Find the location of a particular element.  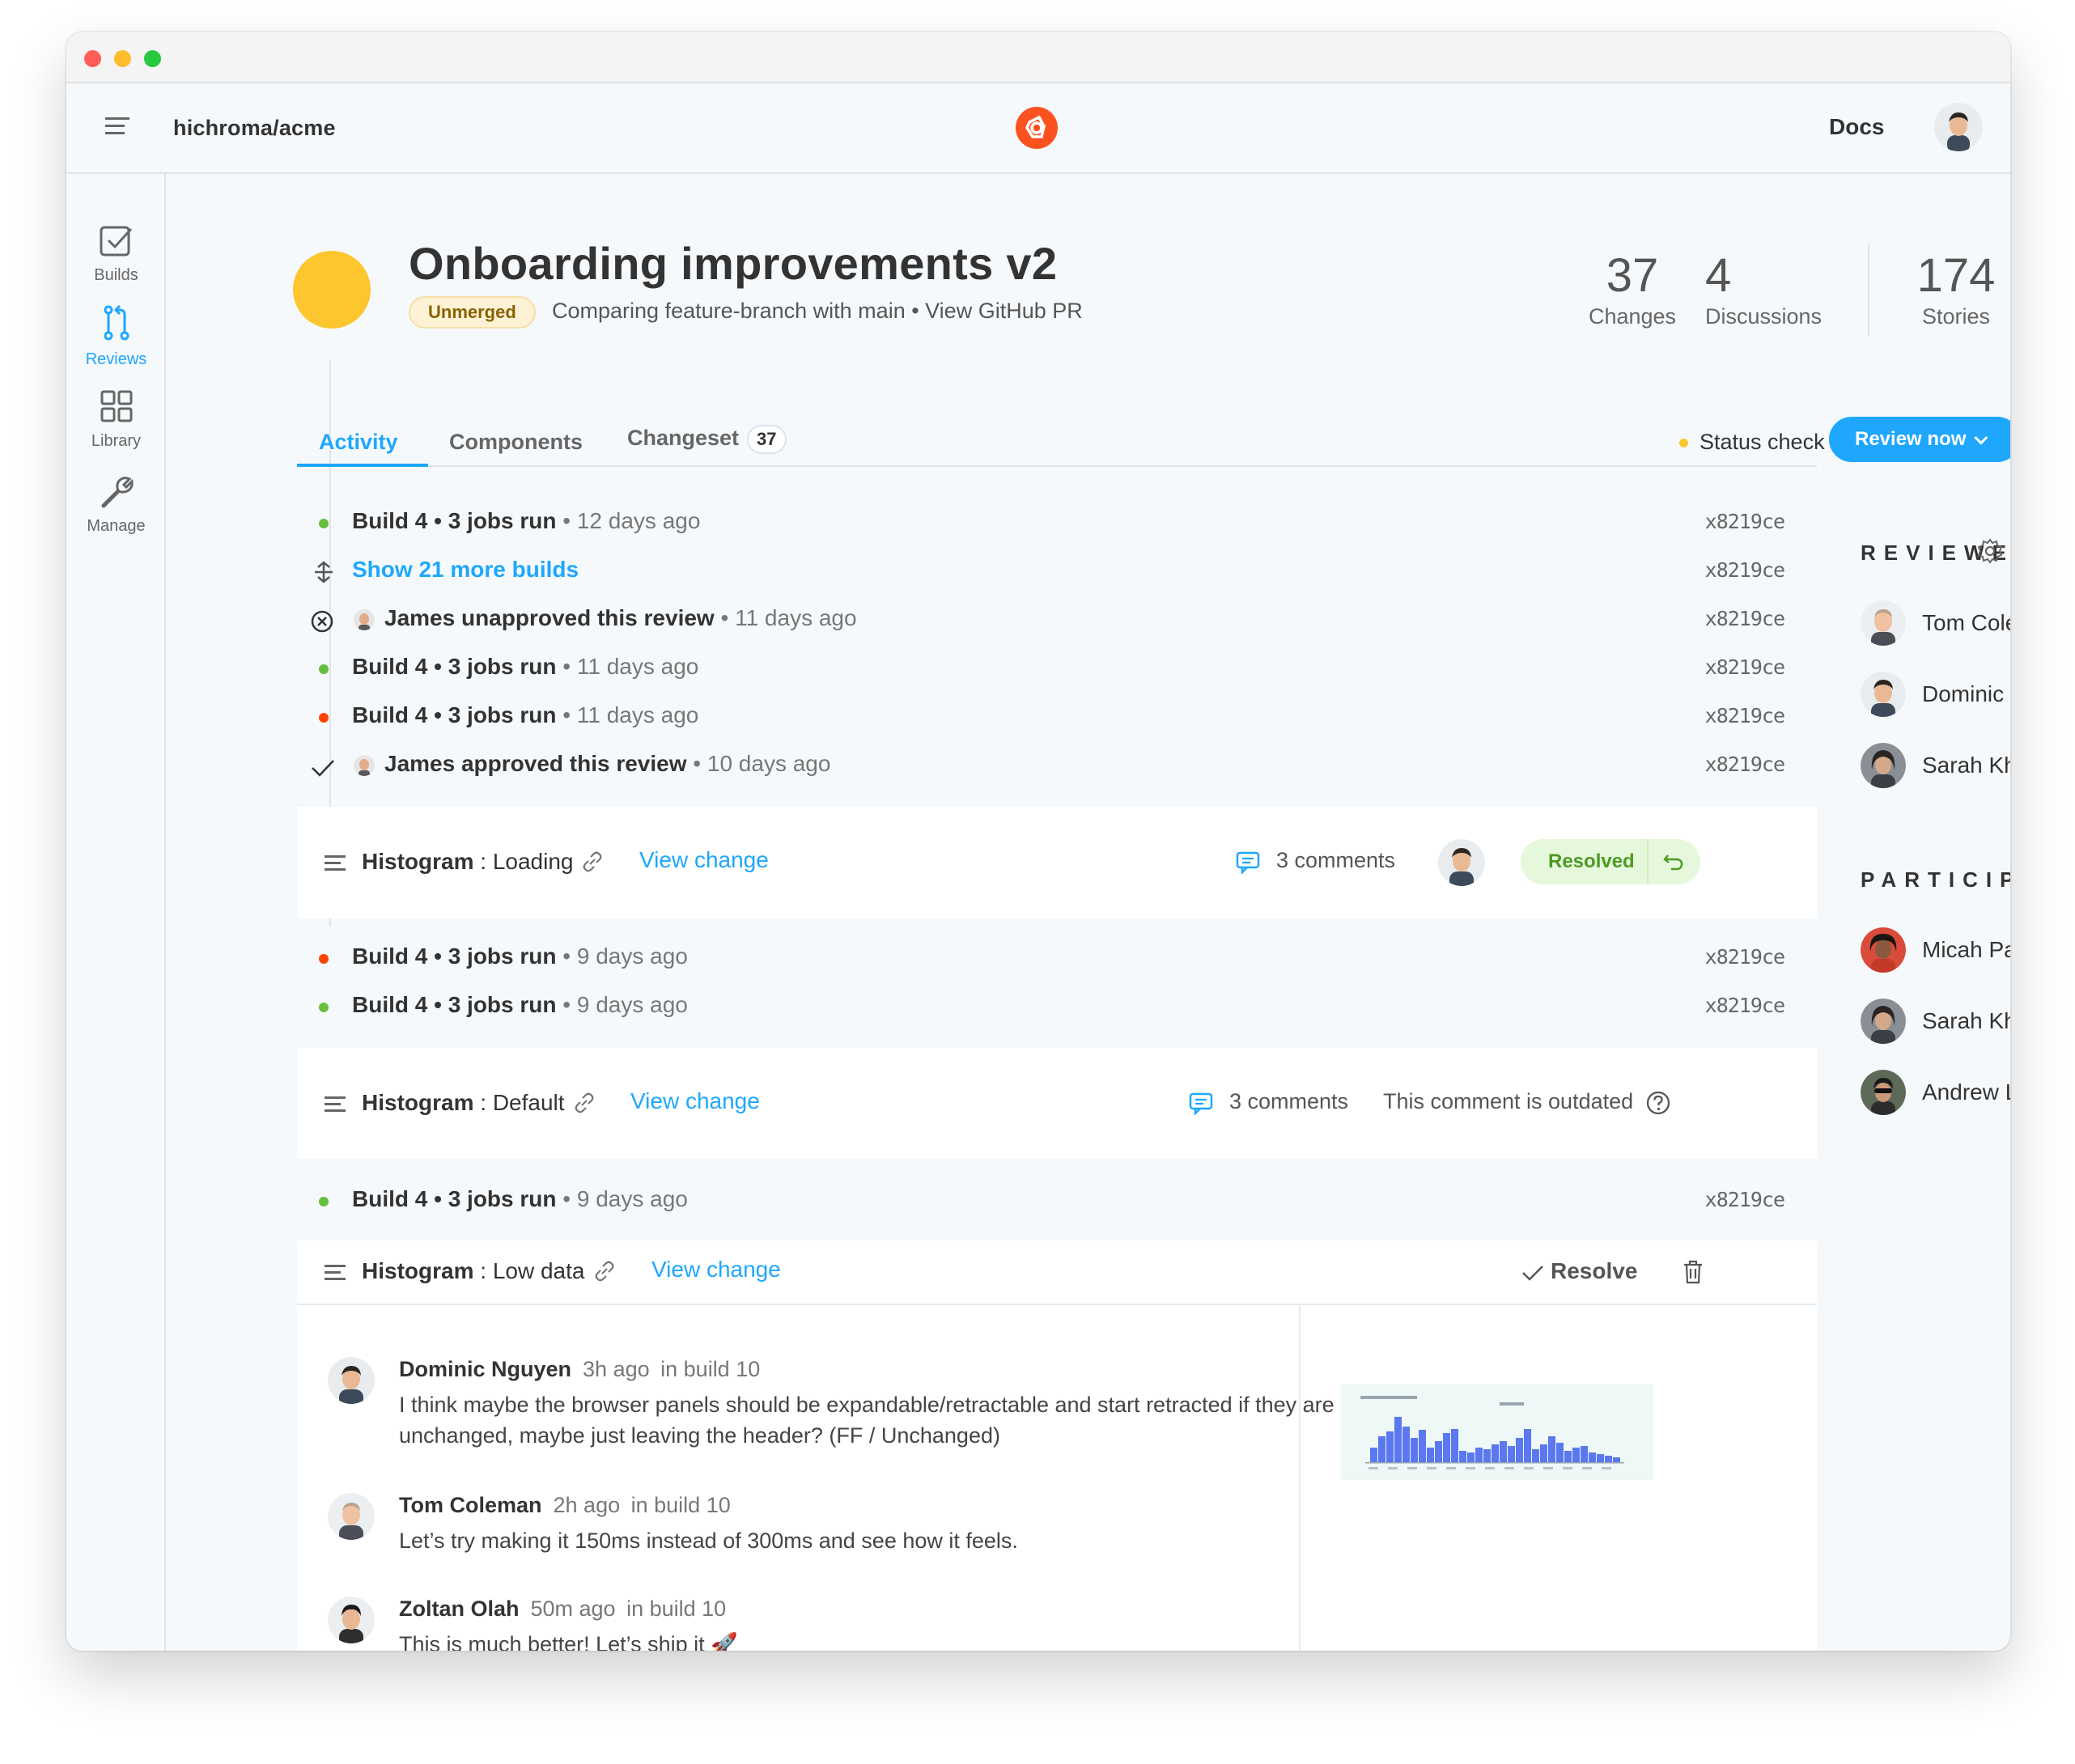

menu-icon is located at coordinates (117, 127).